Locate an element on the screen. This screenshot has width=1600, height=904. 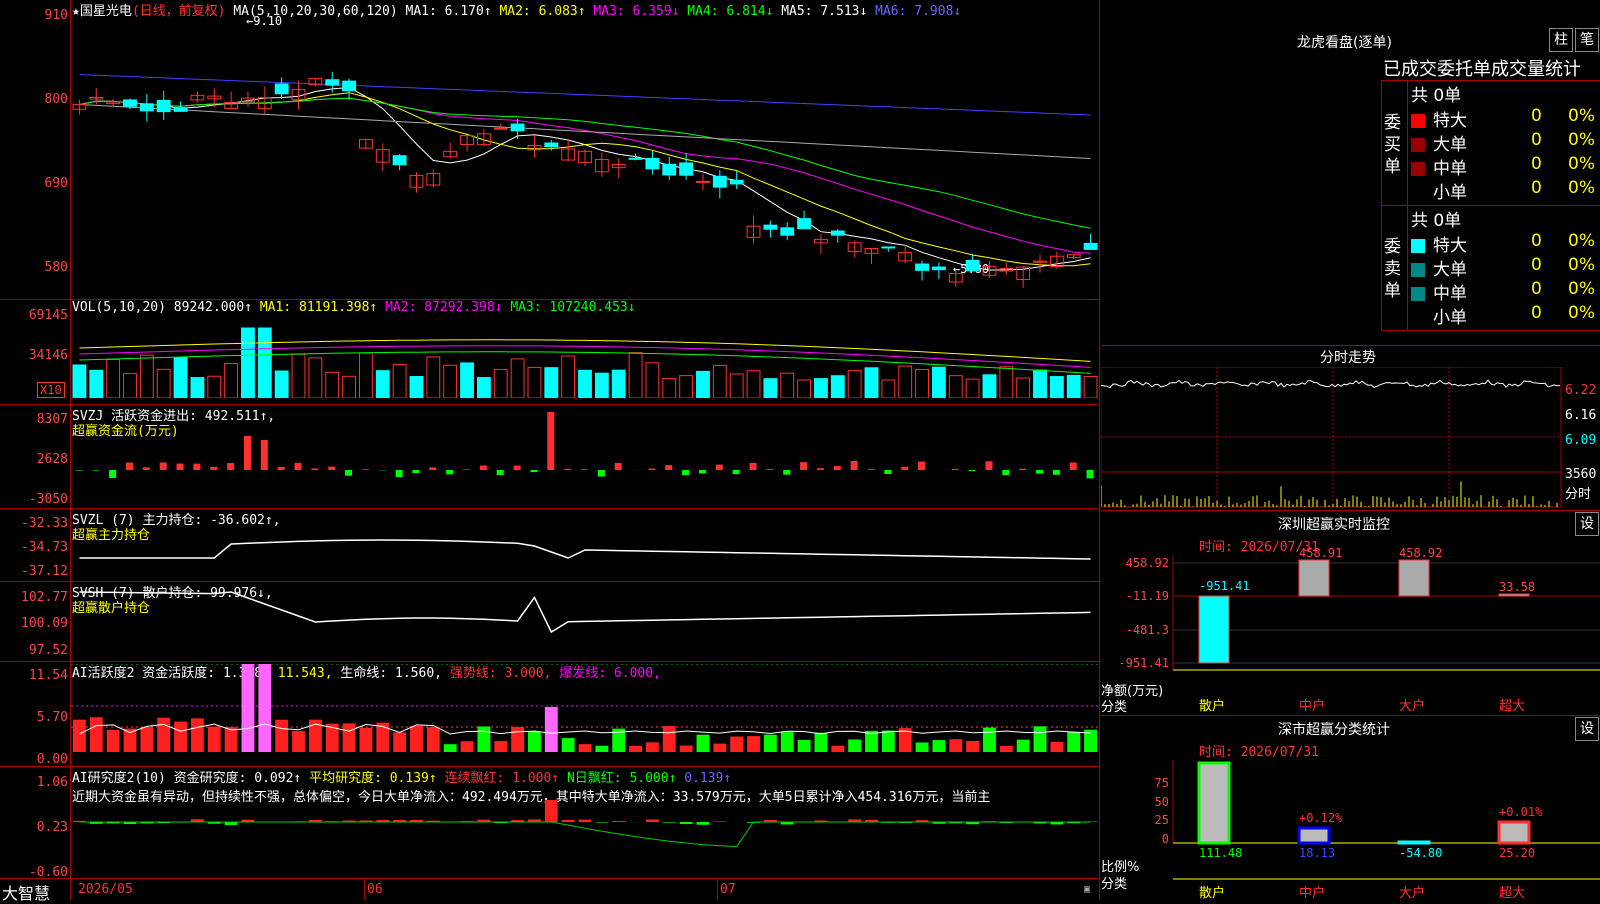
sell-side-label: 委卖单 is located at coordinates (1394, 269).